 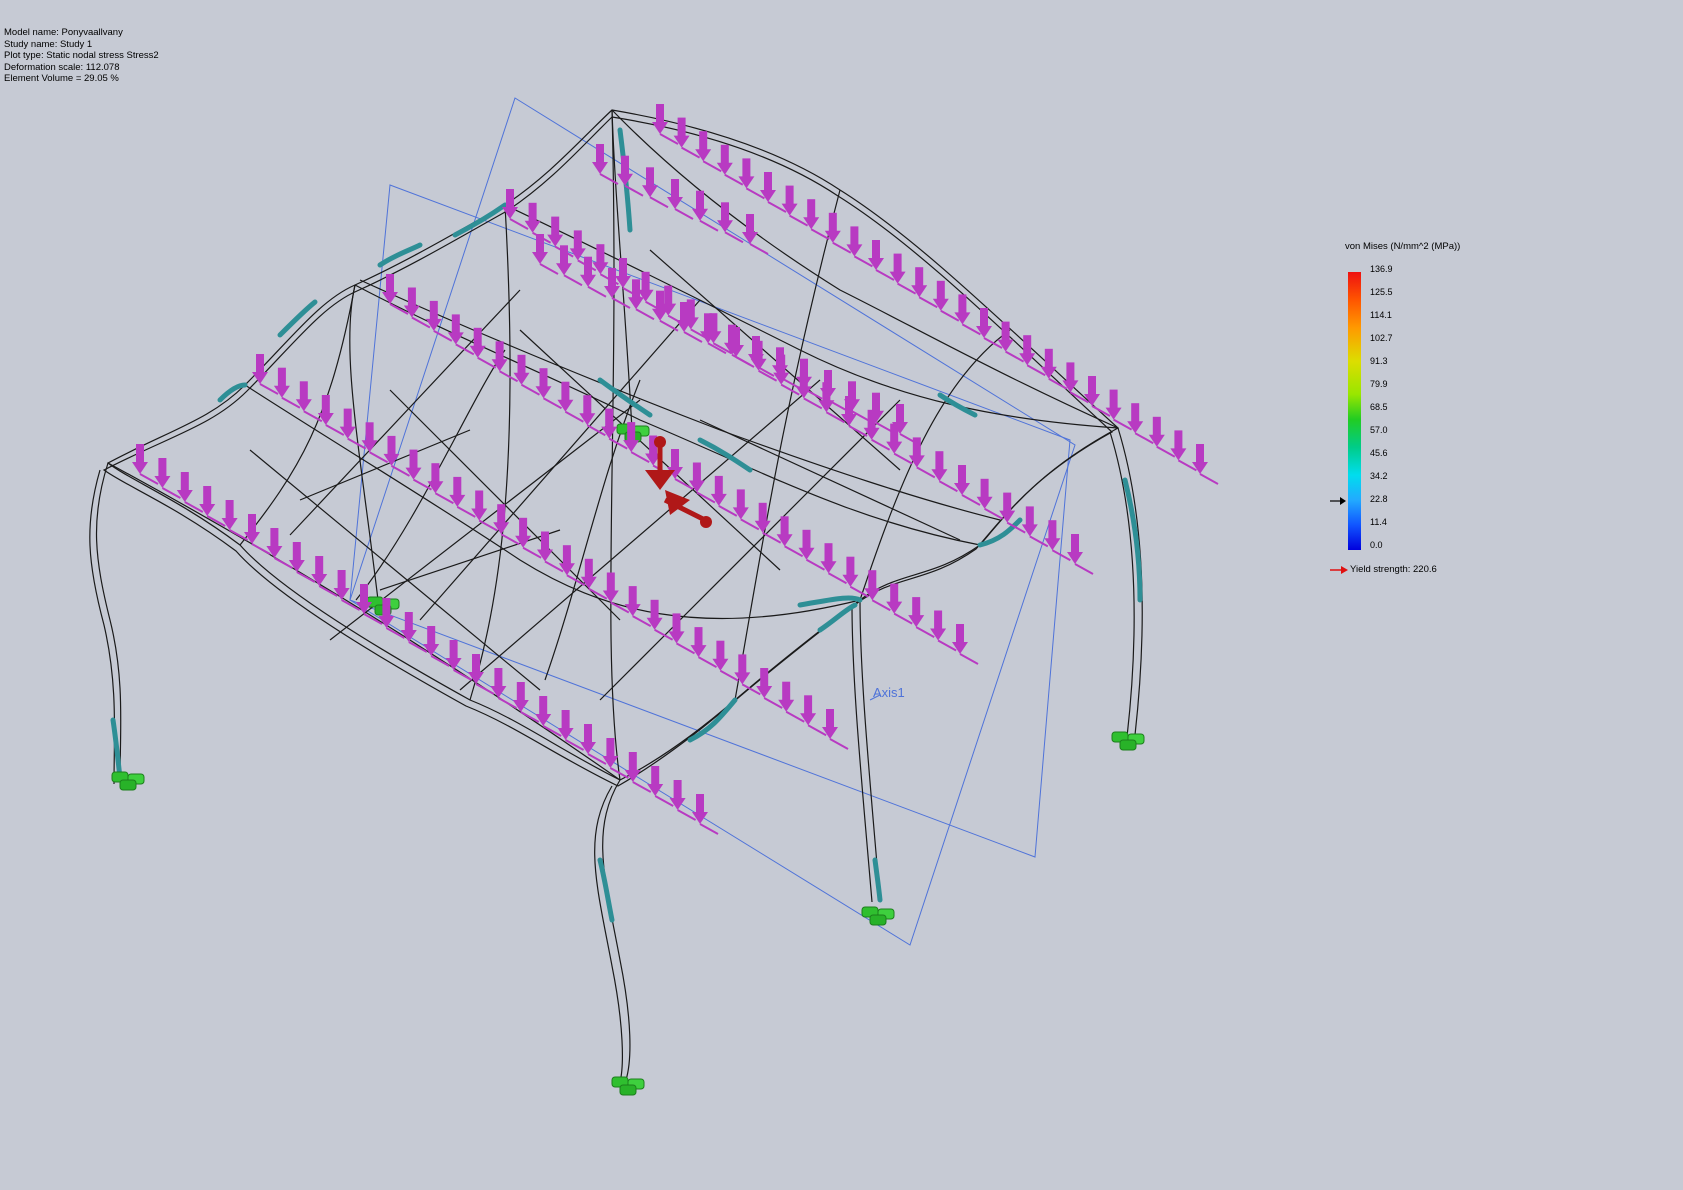 What do you see at coordinates (1379, 407) in the screenshot?
I see `legend-tick-label: 68.5` at bounding box center [1379, 407].